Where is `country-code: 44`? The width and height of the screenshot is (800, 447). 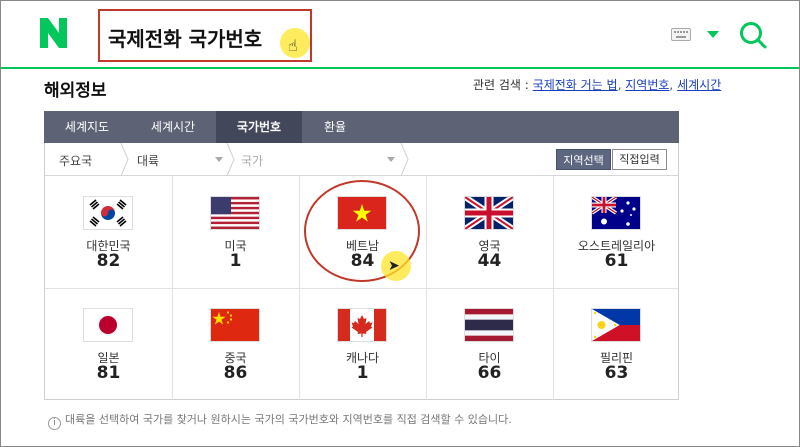
country-code: 44 is located at coordinates (489, 261).